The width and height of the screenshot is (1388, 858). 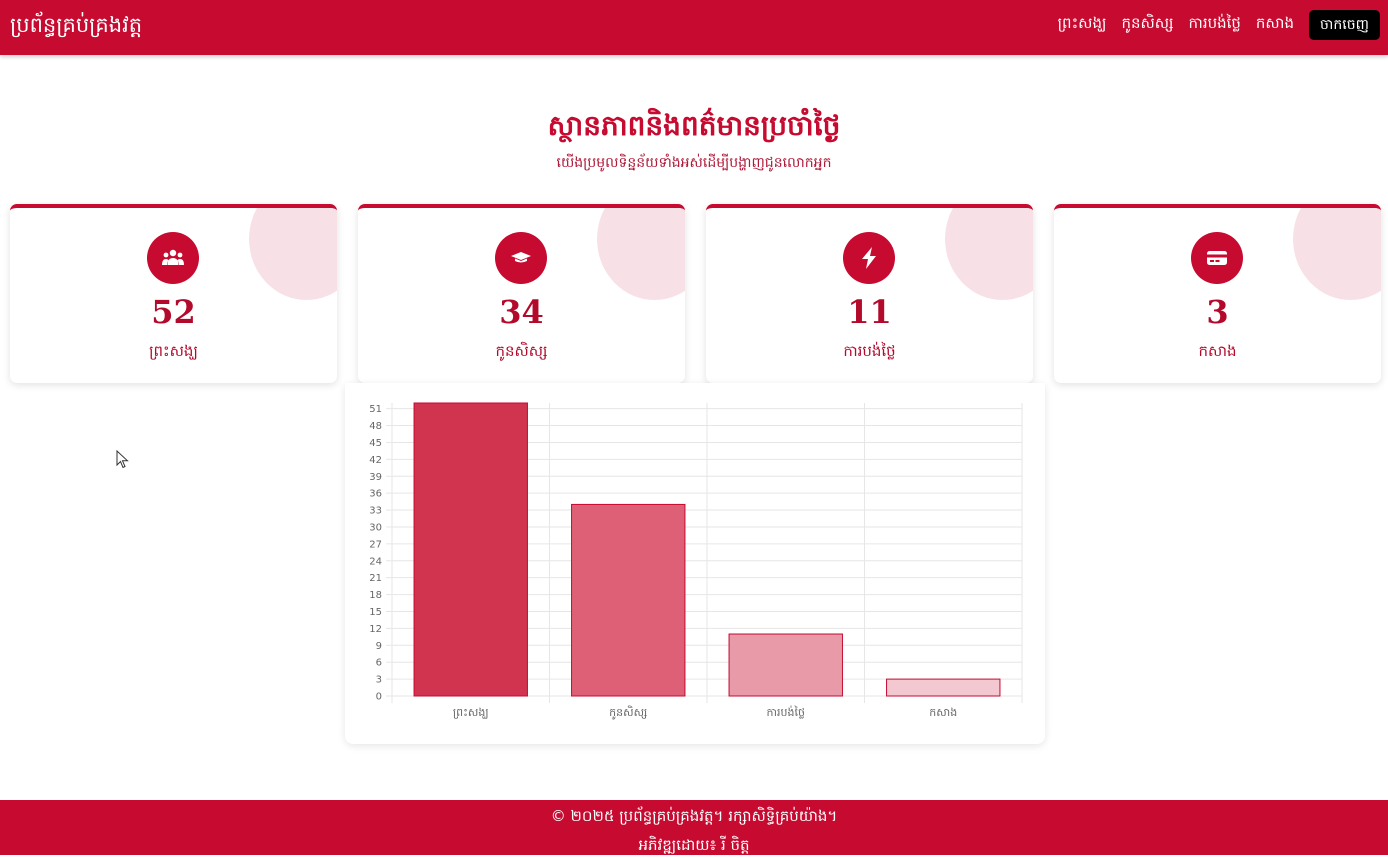 What do you see at coordinates (1217, 312) in the screenshot?
I see `stat-count: 3` at bounding box center [1217, 312].